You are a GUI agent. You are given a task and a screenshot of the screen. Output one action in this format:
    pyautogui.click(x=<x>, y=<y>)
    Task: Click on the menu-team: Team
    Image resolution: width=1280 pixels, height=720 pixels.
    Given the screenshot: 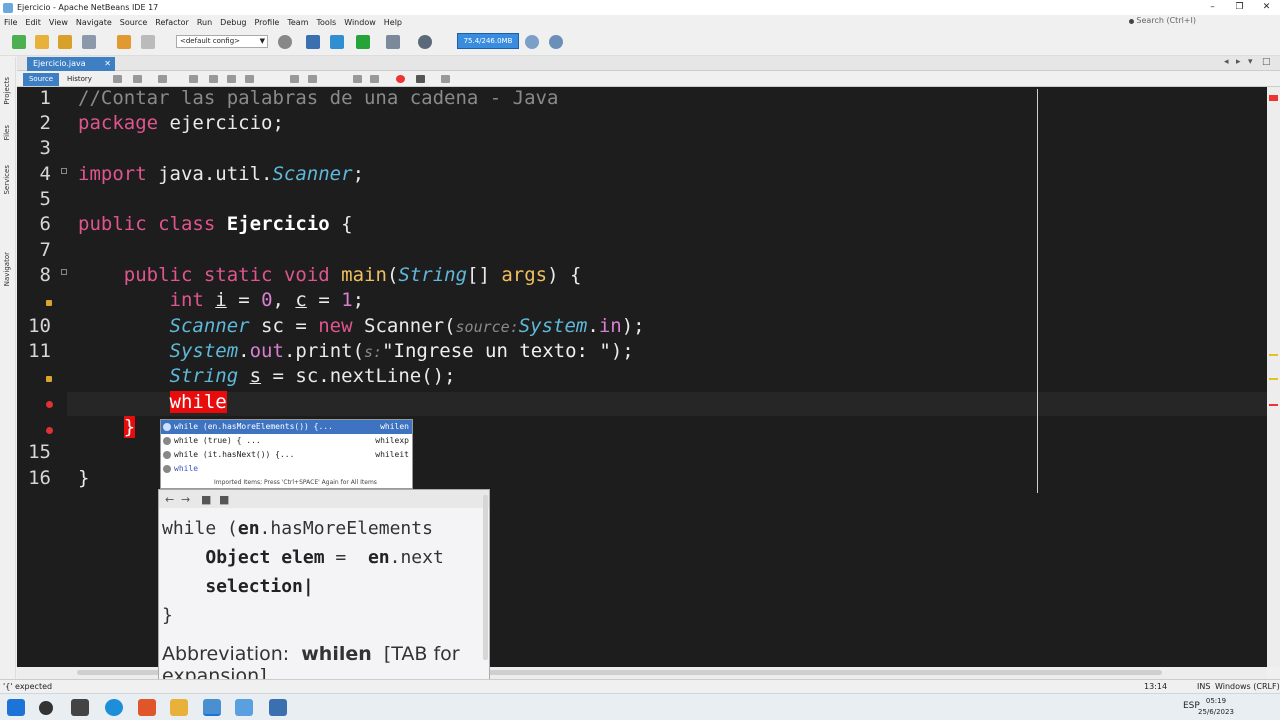 What is the action you would take?
    pyautogui.click(x=297, y=22)
    